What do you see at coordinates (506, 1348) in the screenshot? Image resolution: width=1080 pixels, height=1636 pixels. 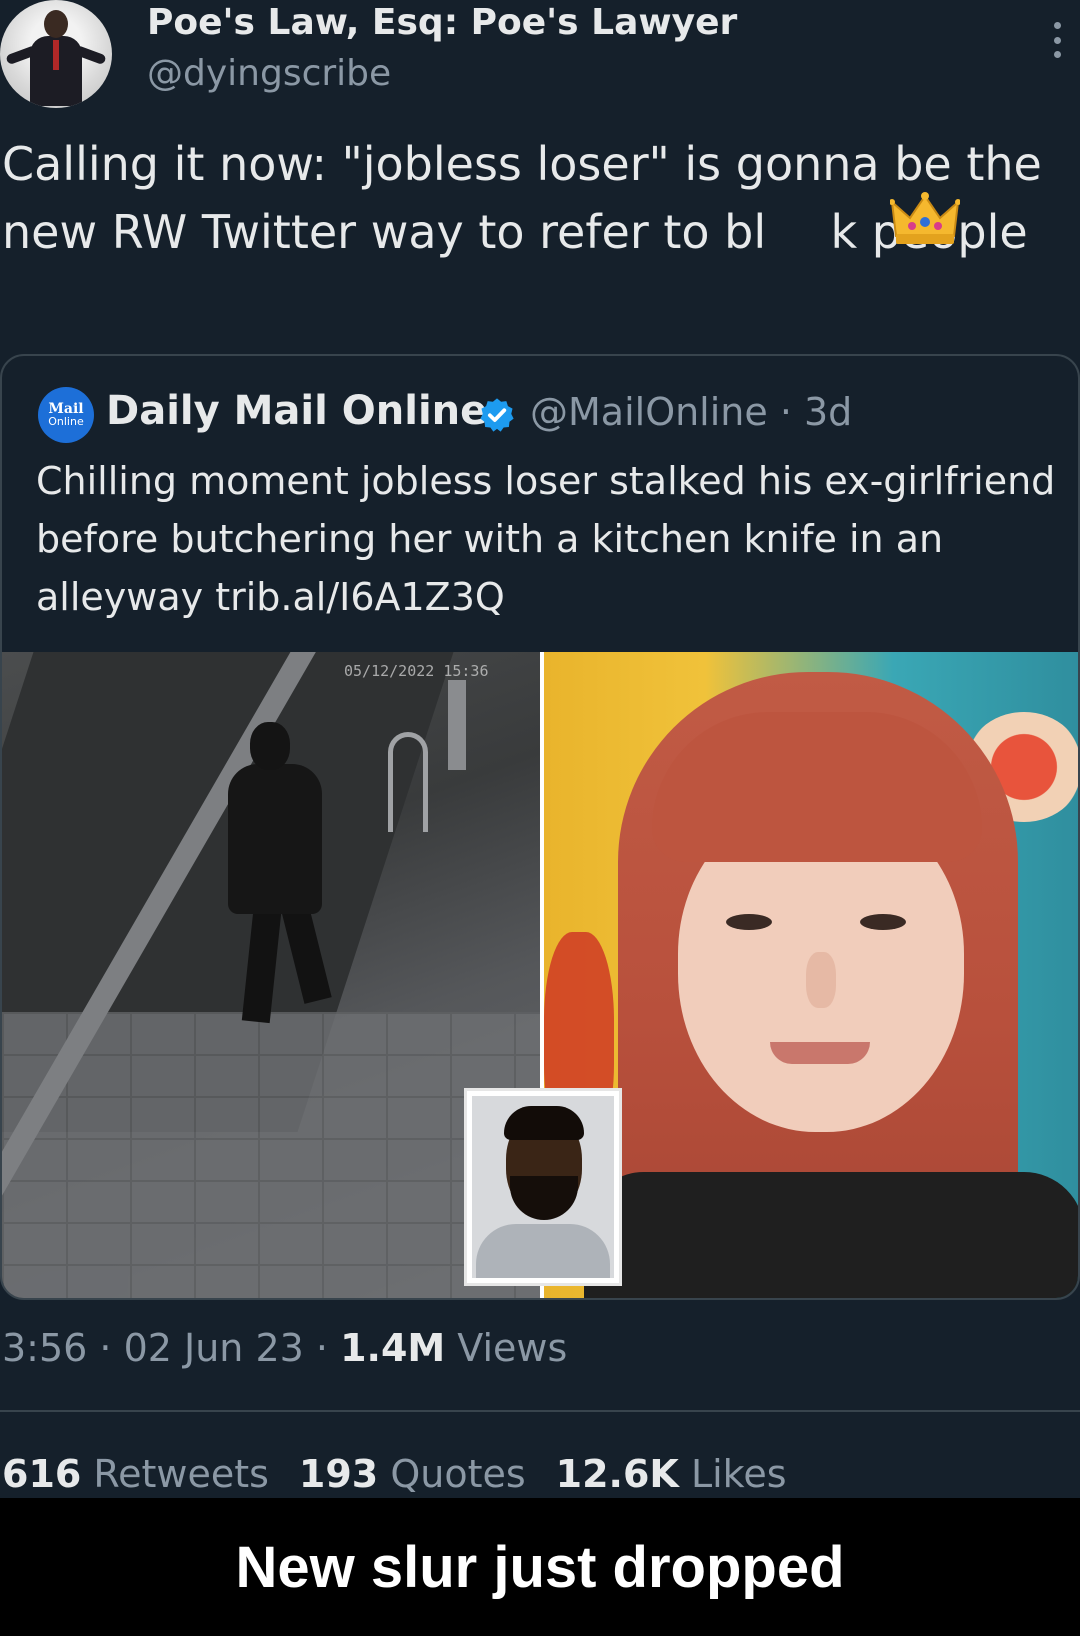 I see `views-label: Views` at bounding box center [506, 1348].